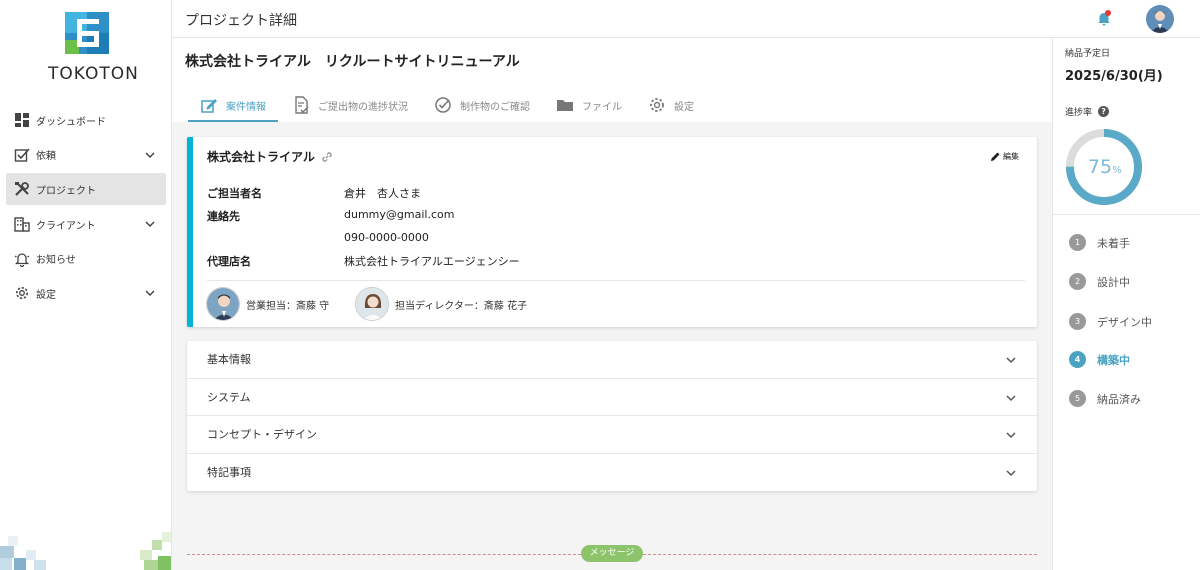  Describe the element at coordinates (352, 62) in the screenshot. I see `project-title: 株式会社トライアル リクルートサイトリニューアル` at that location.